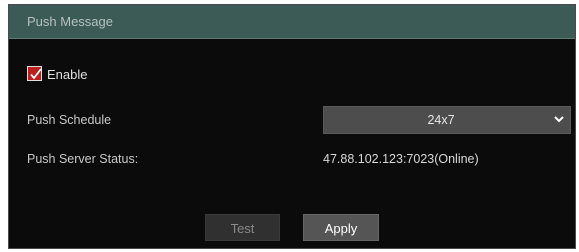 This screenshot has width=579, height=252. What do you see at coordinates (69, 120) in the screenshot?
I see `push-schedule-label: Push Schedule` at bounding box center [69, 120].